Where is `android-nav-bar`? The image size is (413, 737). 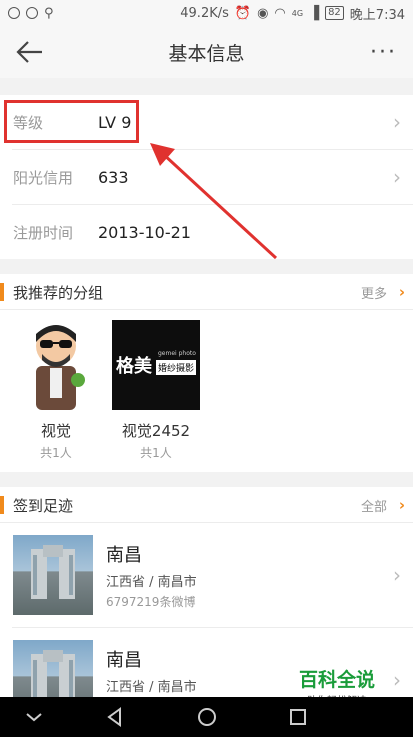 android-nav-bar is located at coordinates (206, 717).